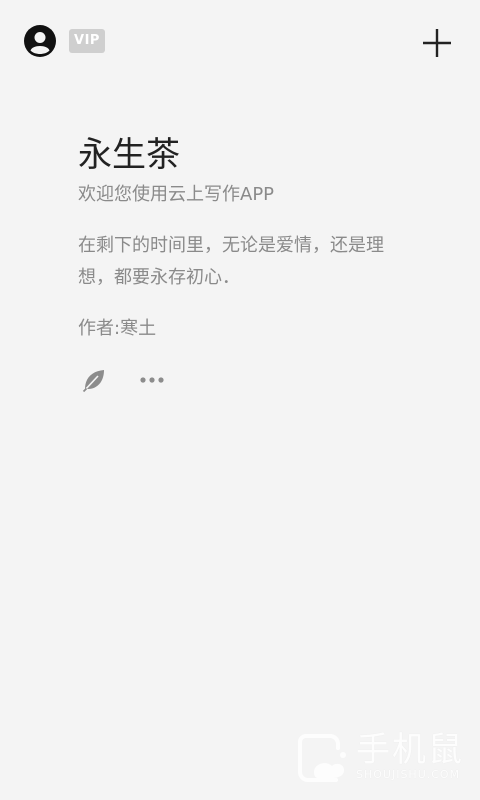 This screenshot has height=800, width=480. Describe the element at coordinates (40, 41) in the screenshot. I see `user-avatar-icon` at that location.